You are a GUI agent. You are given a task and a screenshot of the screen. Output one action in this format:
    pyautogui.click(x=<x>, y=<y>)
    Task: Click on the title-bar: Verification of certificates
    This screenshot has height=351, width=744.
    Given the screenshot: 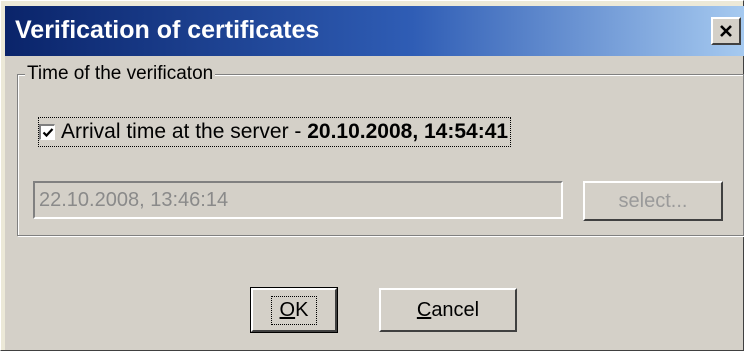 What is the action you would take?
    pyautogui.click(x=374, y=31)
    